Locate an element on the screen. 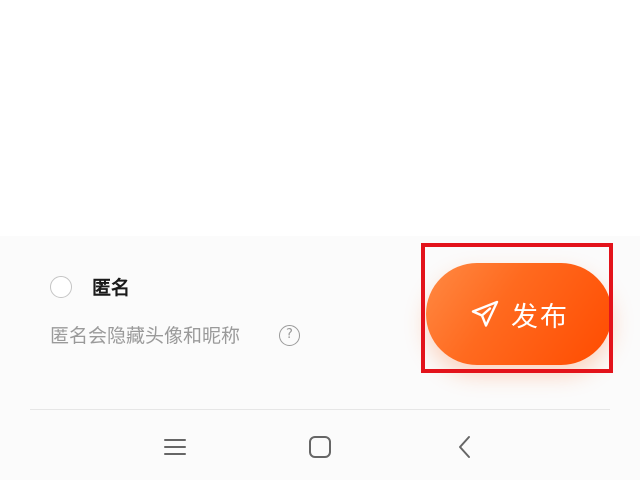  help-icon: ? is located at coordinates (289, 335).